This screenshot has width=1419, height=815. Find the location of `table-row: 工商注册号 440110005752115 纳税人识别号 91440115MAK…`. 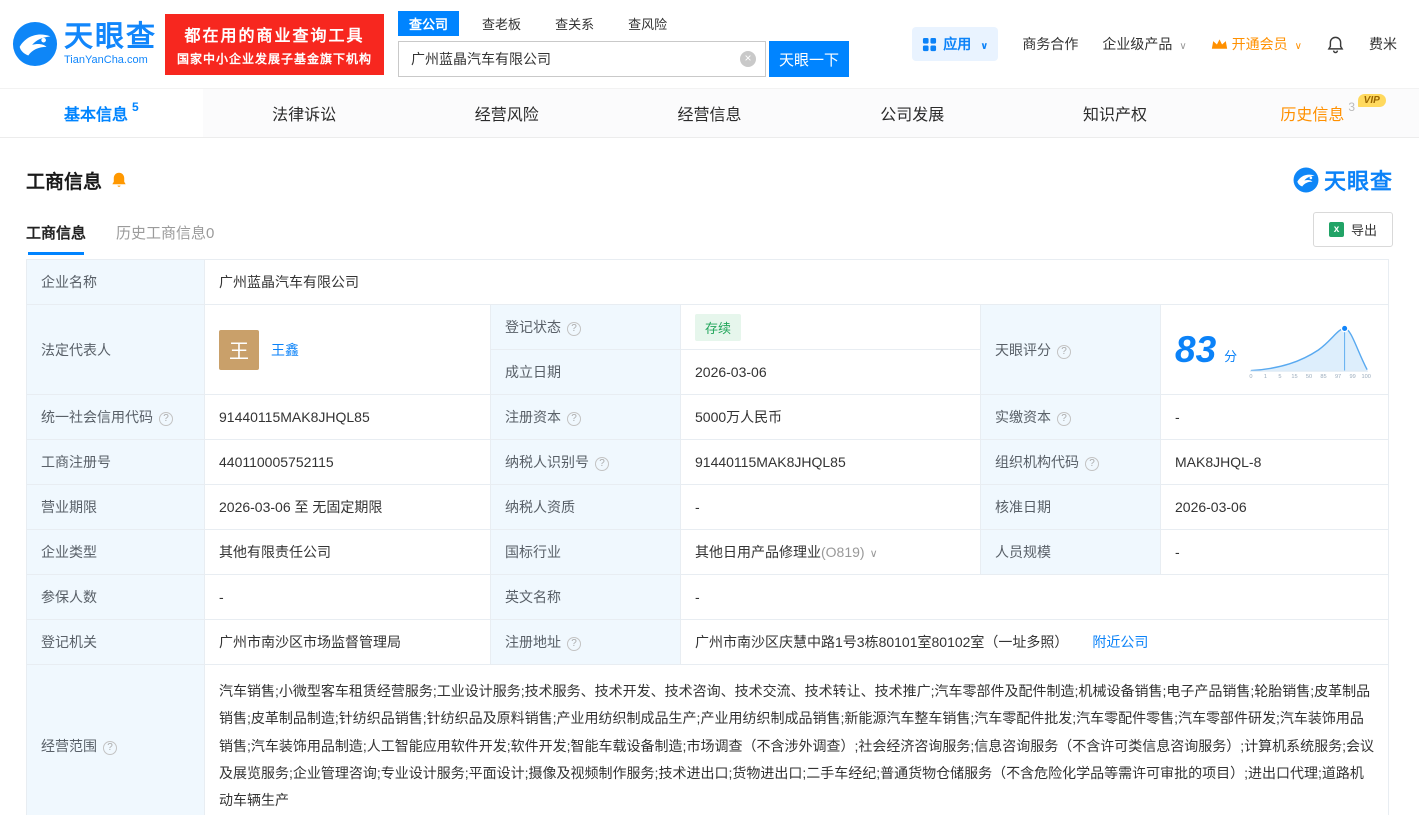

table-row: 工商注册号 440110005752115 纳税人识别号 91440115MAK… is located at coordinates (707, 462).